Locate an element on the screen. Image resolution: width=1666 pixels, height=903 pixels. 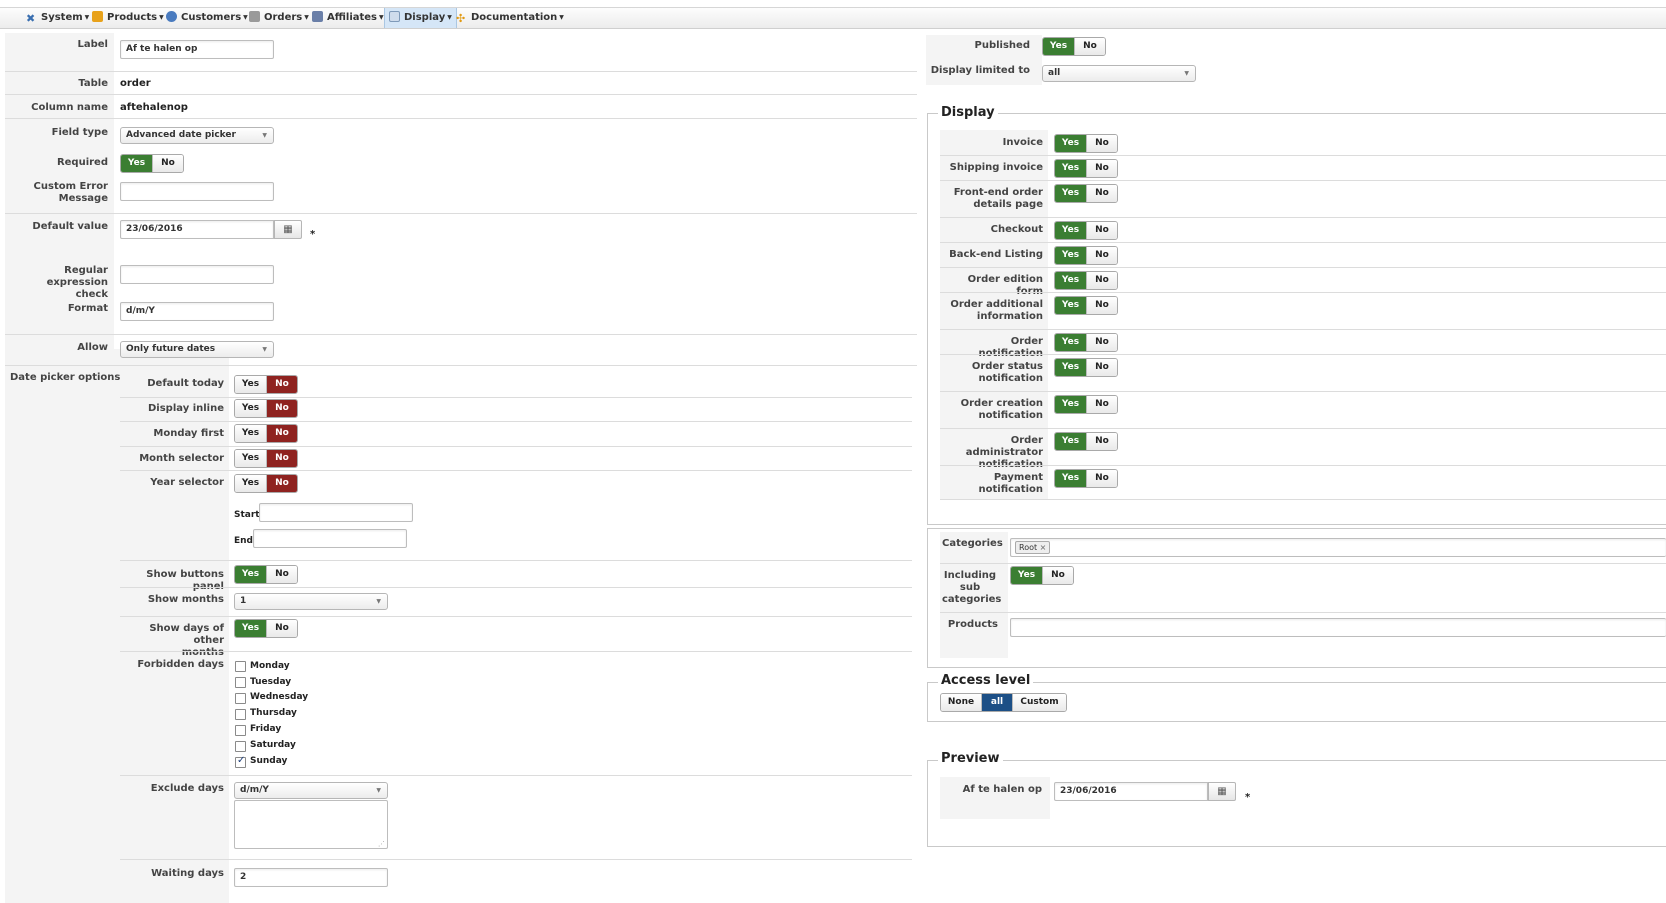
default-value-input: 23/06/2016 is located at coordinates (197, 229).